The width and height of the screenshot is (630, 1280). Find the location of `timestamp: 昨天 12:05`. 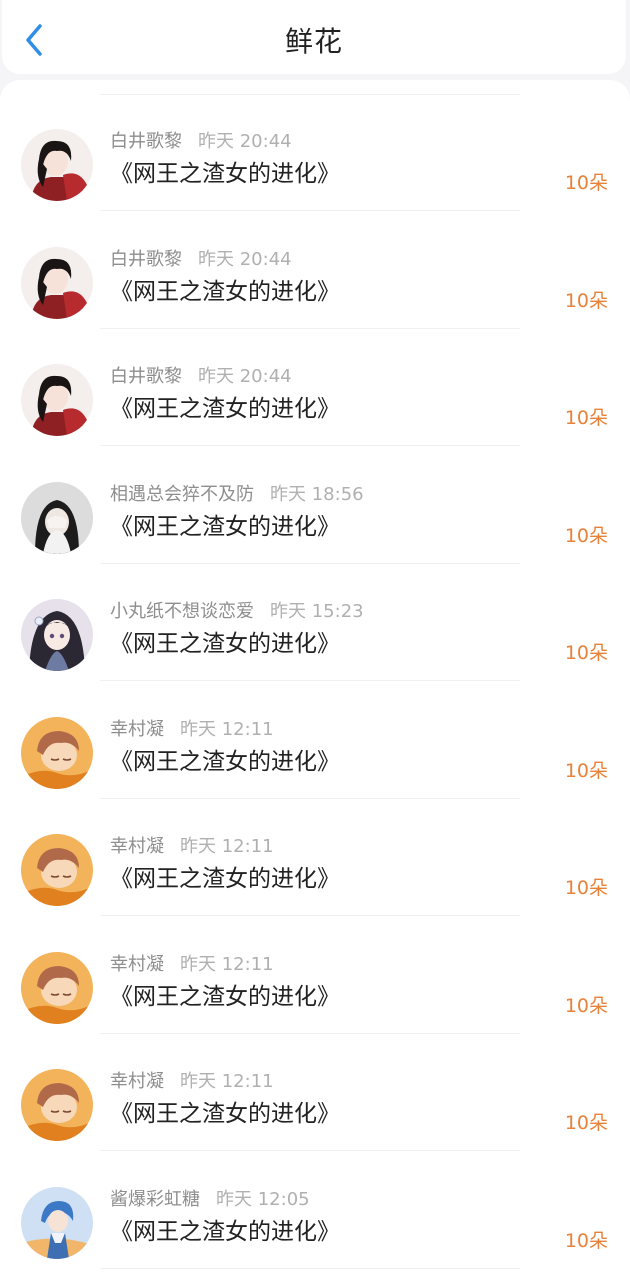

timestamp: 昨天 12:05 is located at coordinates (263, 1199).